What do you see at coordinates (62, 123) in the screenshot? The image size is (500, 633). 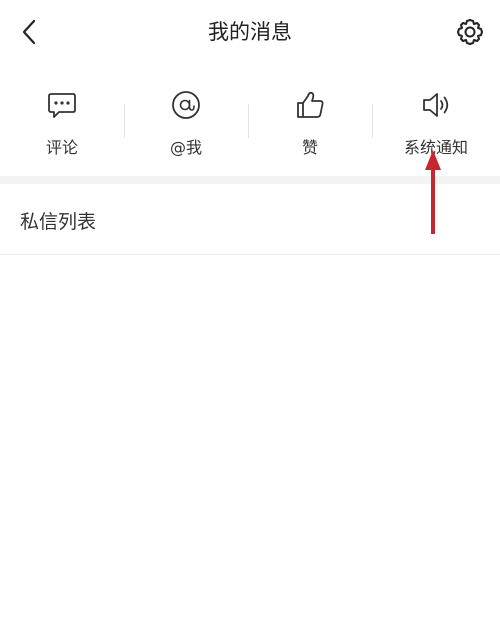 I see `category-comments: 评论` at bounding box center [62, 123].